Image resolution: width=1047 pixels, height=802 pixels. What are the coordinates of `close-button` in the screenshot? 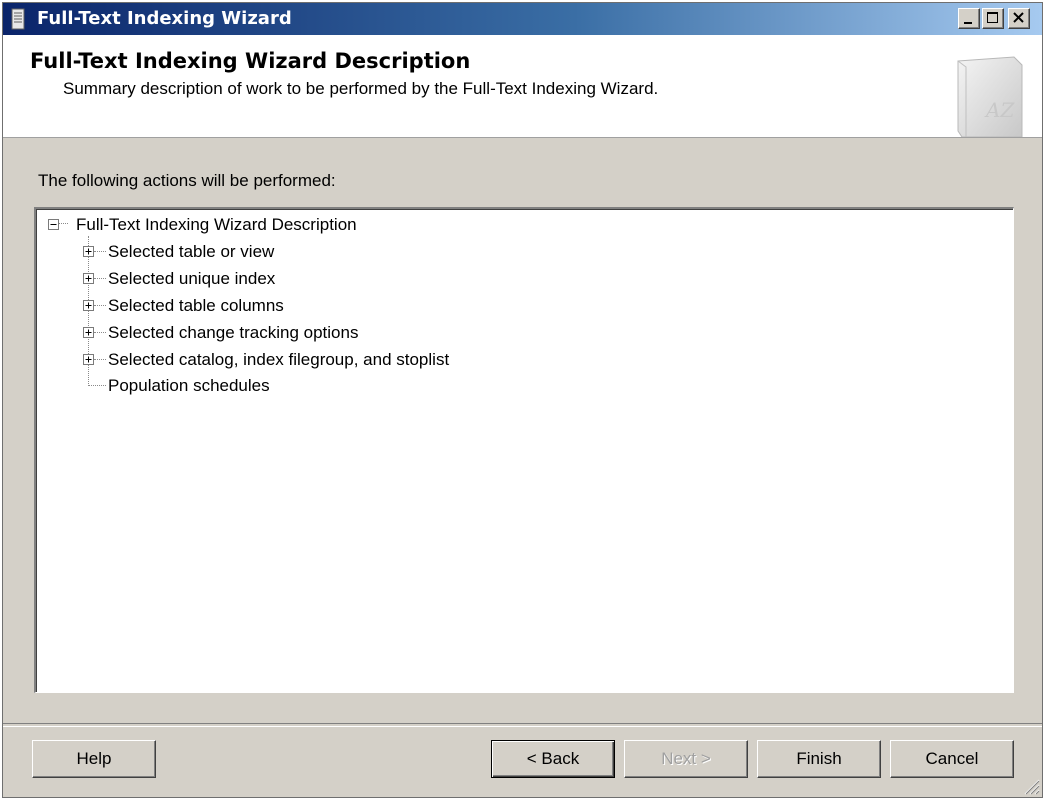 It's located at (1019, 18).